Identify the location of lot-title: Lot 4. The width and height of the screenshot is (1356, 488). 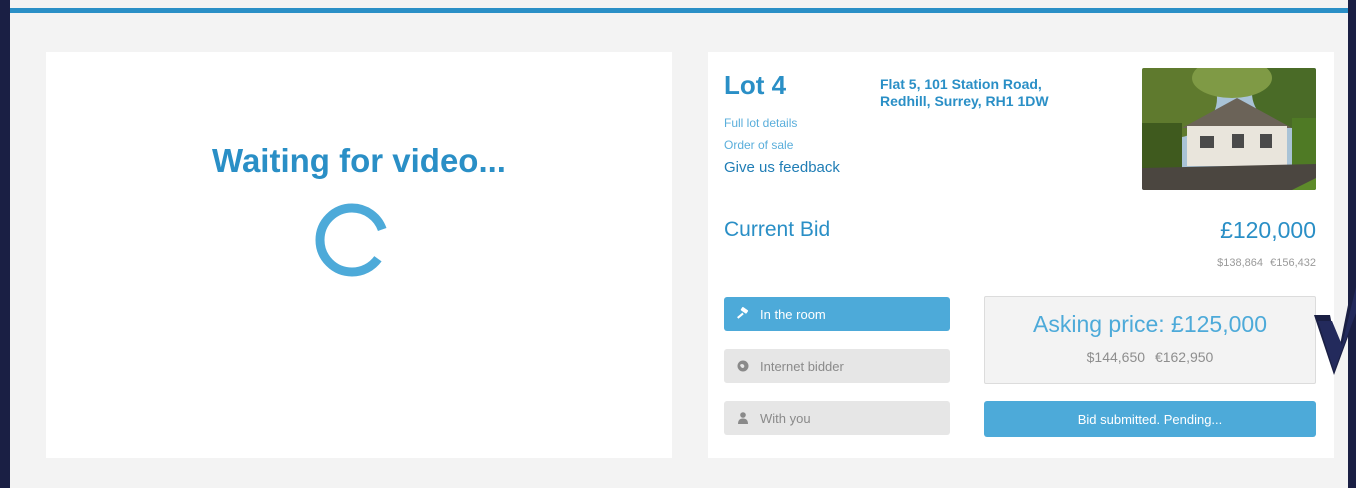
(755, 85).